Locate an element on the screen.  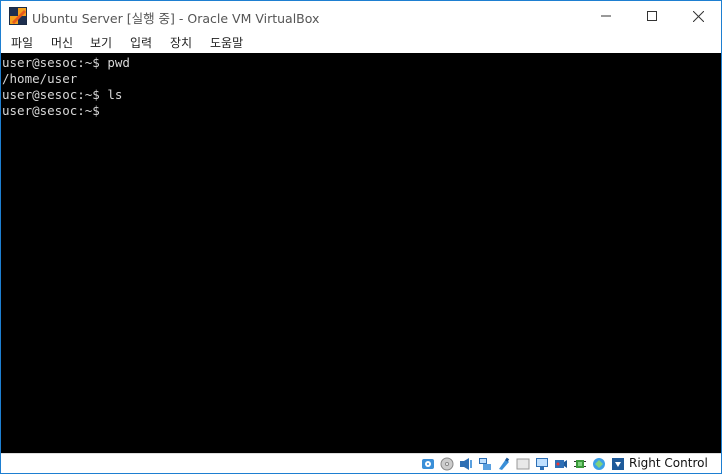
menu-help: 도움말 is located at coordinates (226, 42).